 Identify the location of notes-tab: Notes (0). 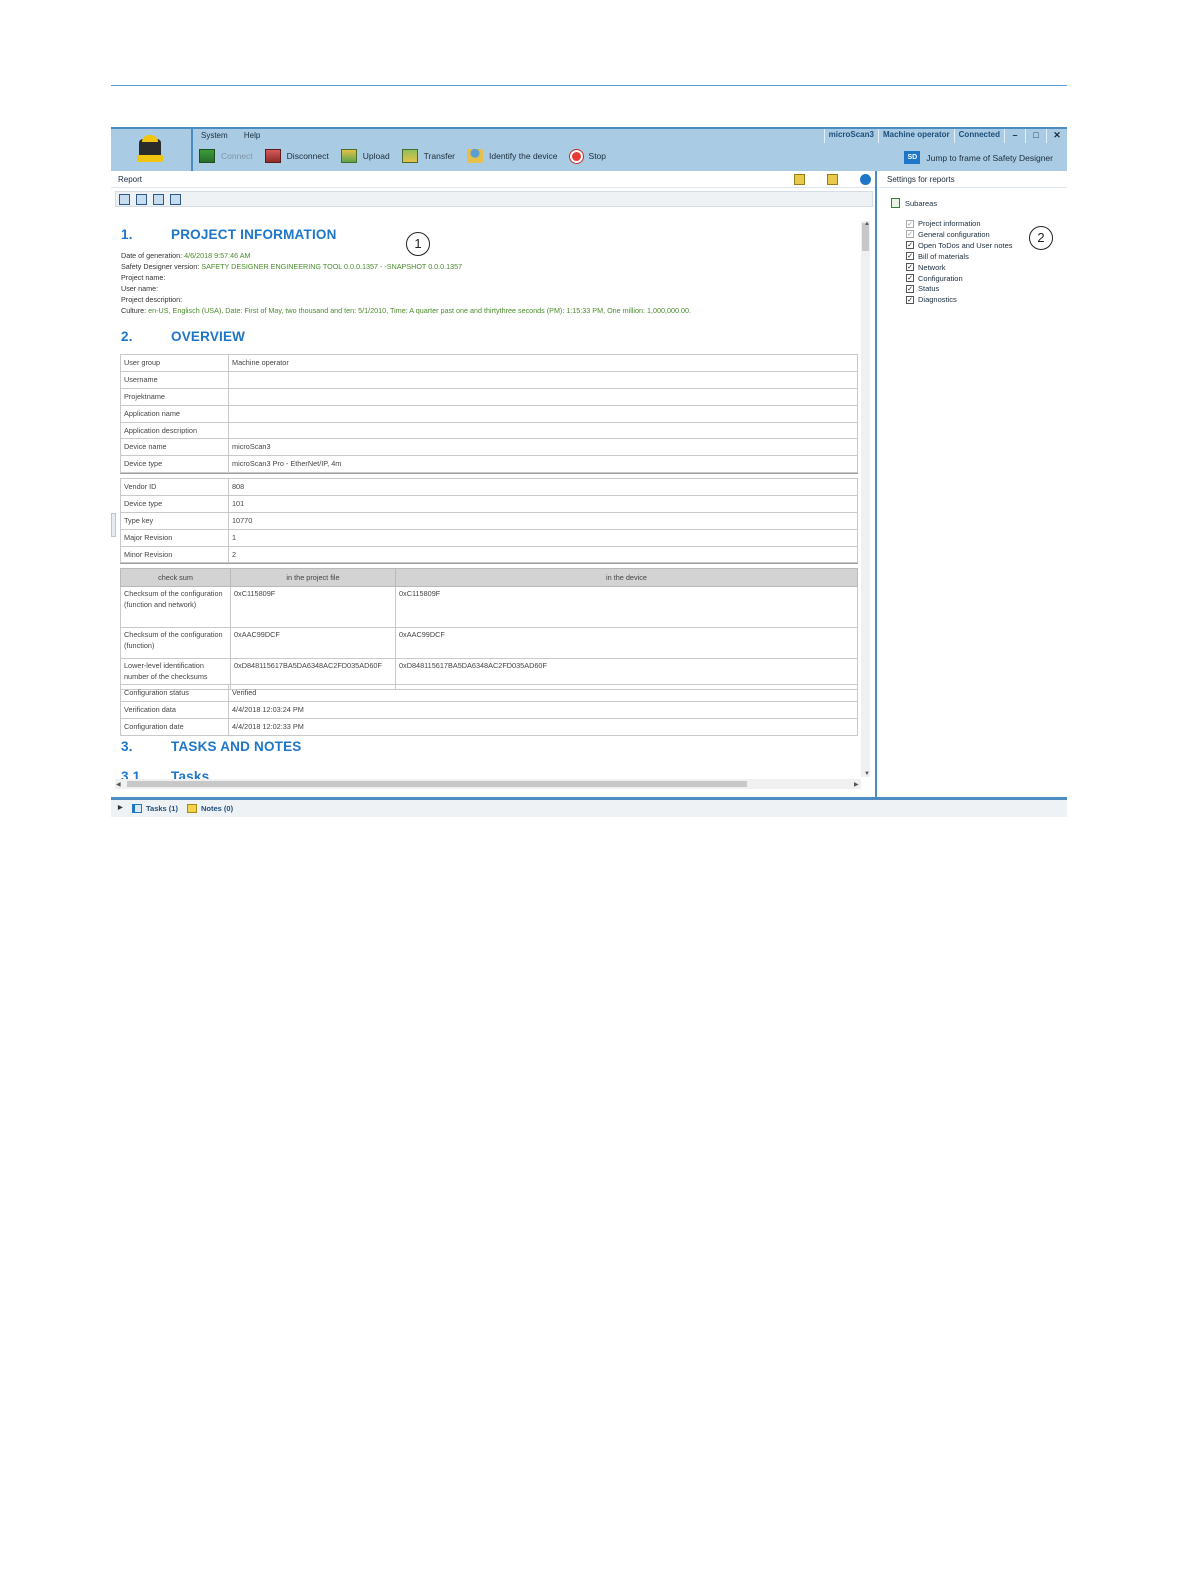
(210, 808).